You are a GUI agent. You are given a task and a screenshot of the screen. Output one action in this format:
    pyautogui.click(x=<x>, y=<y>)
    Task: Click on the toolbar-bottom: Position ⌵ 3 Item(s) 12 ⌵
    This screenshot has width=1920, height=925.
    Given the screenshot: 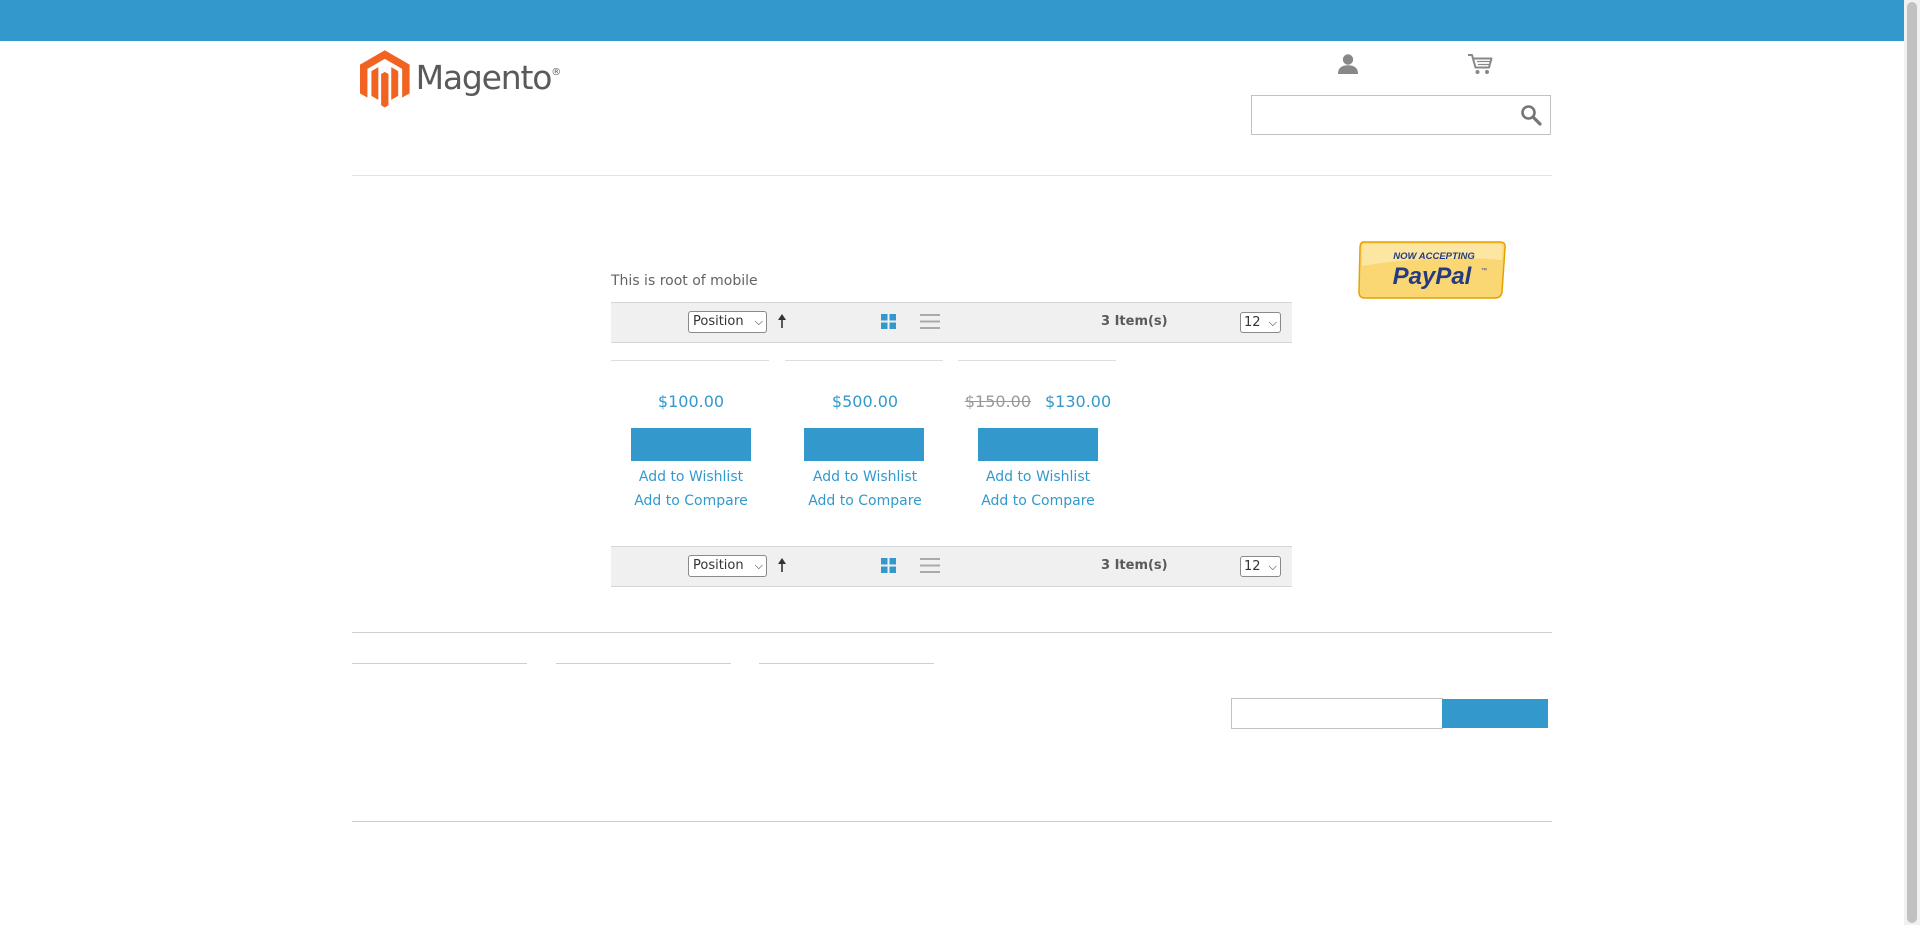 What is the action you would take?
    pyautogui.click(x=951, y=566)
    